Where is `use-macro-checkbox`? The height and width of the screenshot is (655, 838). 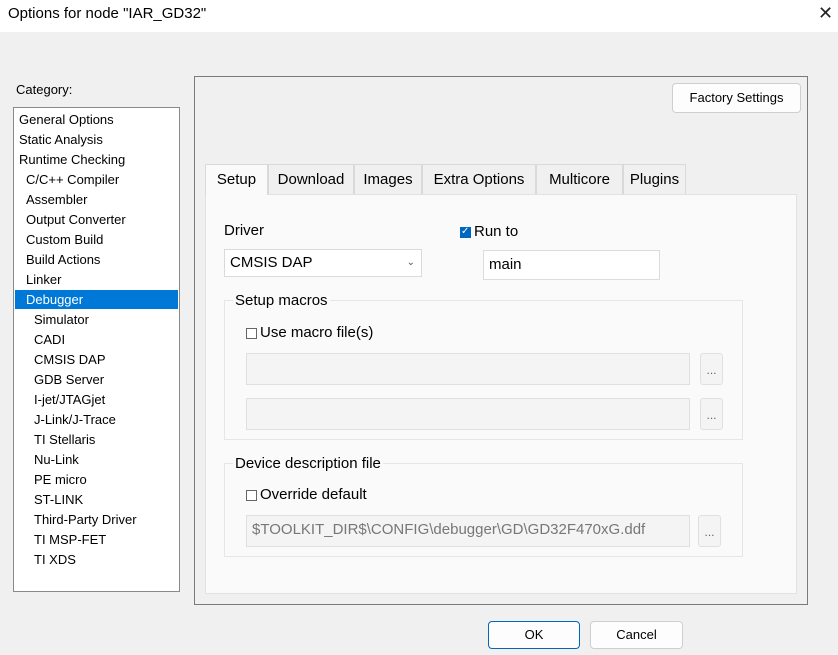 use-macro-checkbox is located at coordinates (251, 333).